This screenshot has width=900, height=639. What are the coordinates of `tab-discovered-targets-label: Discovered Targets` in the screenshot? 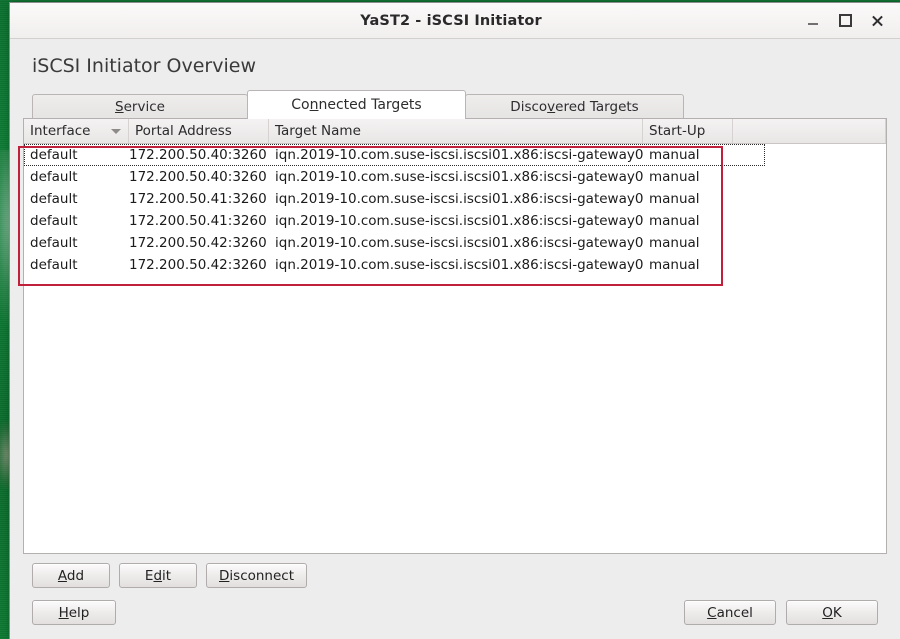 It's located at (574, 107).